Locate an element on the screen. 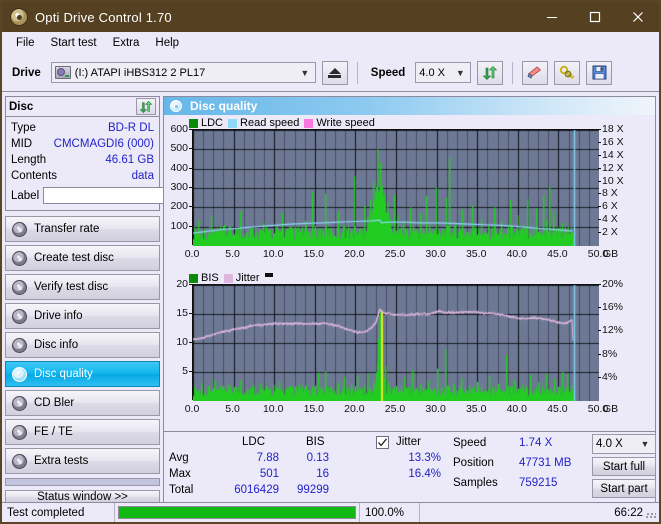 The width and height of the screenshot is (661, 524). disc-row-mid-value: CMCMAGDI6 (000) is located at coordinates (103, 144).